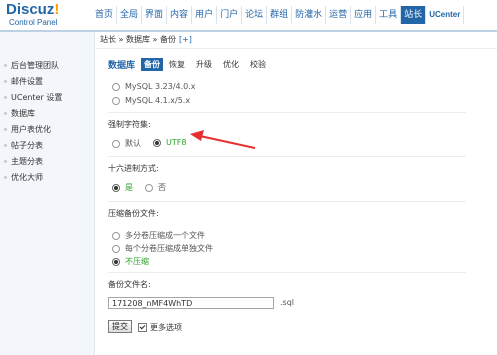  What do you see at coordinates (205, 15) in the screenshot?
I see `nav-users: 用户` at bounding box center [205, 15].